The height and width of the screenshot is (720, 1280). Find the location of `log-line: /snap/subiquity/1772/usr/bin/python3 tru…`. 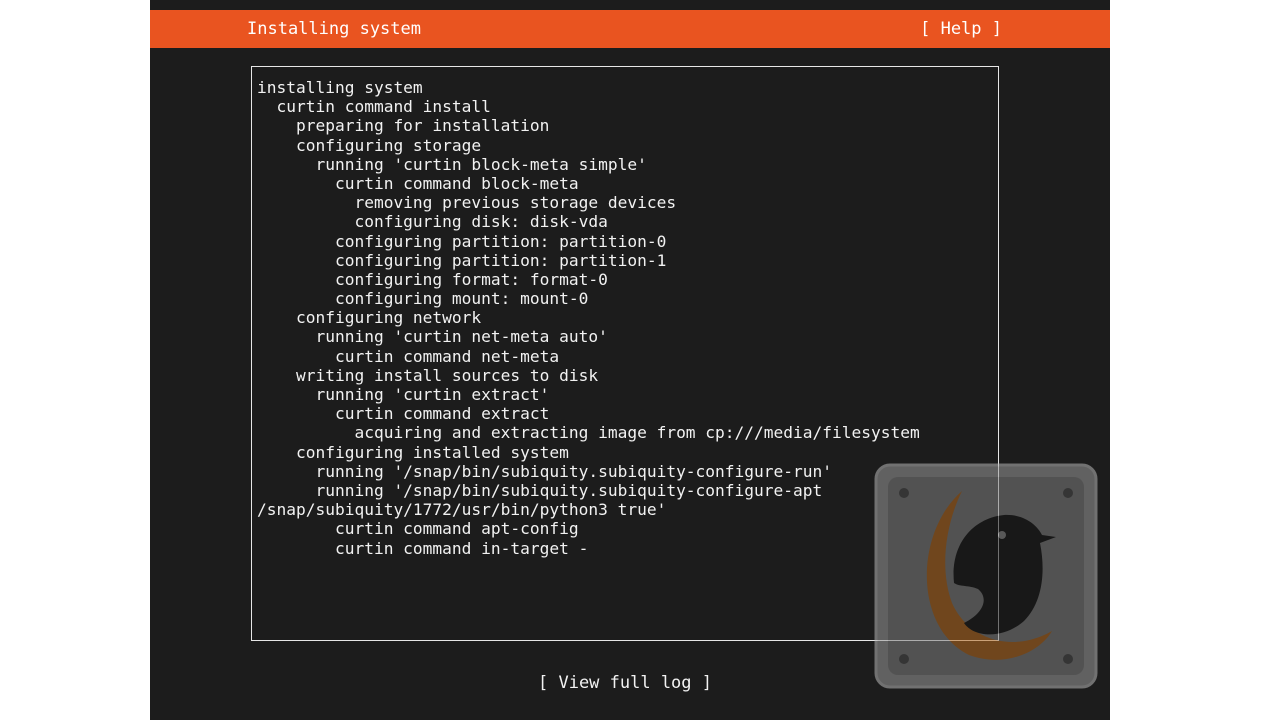

log-line: /snap/subiquity/1772/usr/bin/python3 tru… is located at coordinates (462, 510).